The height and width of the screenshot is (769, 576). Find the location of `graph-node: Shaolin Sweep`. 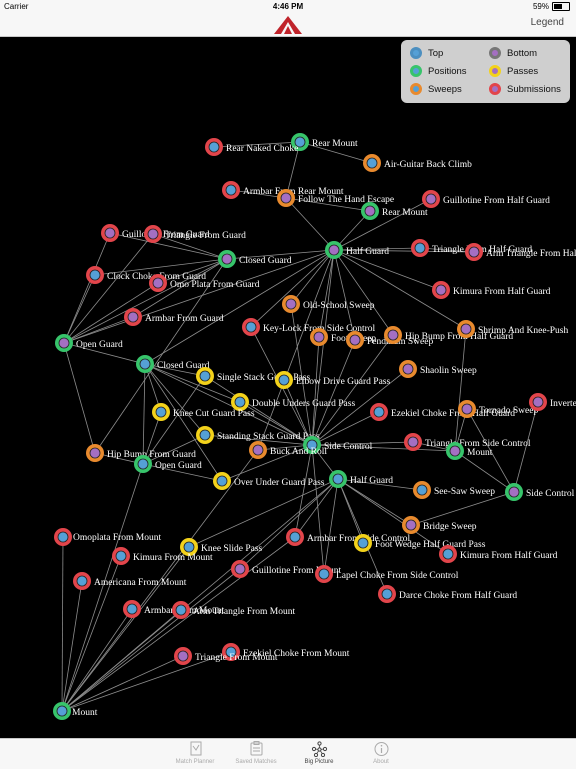

graph-node: Shaolin Sweep is located at coordinates (438, 369).